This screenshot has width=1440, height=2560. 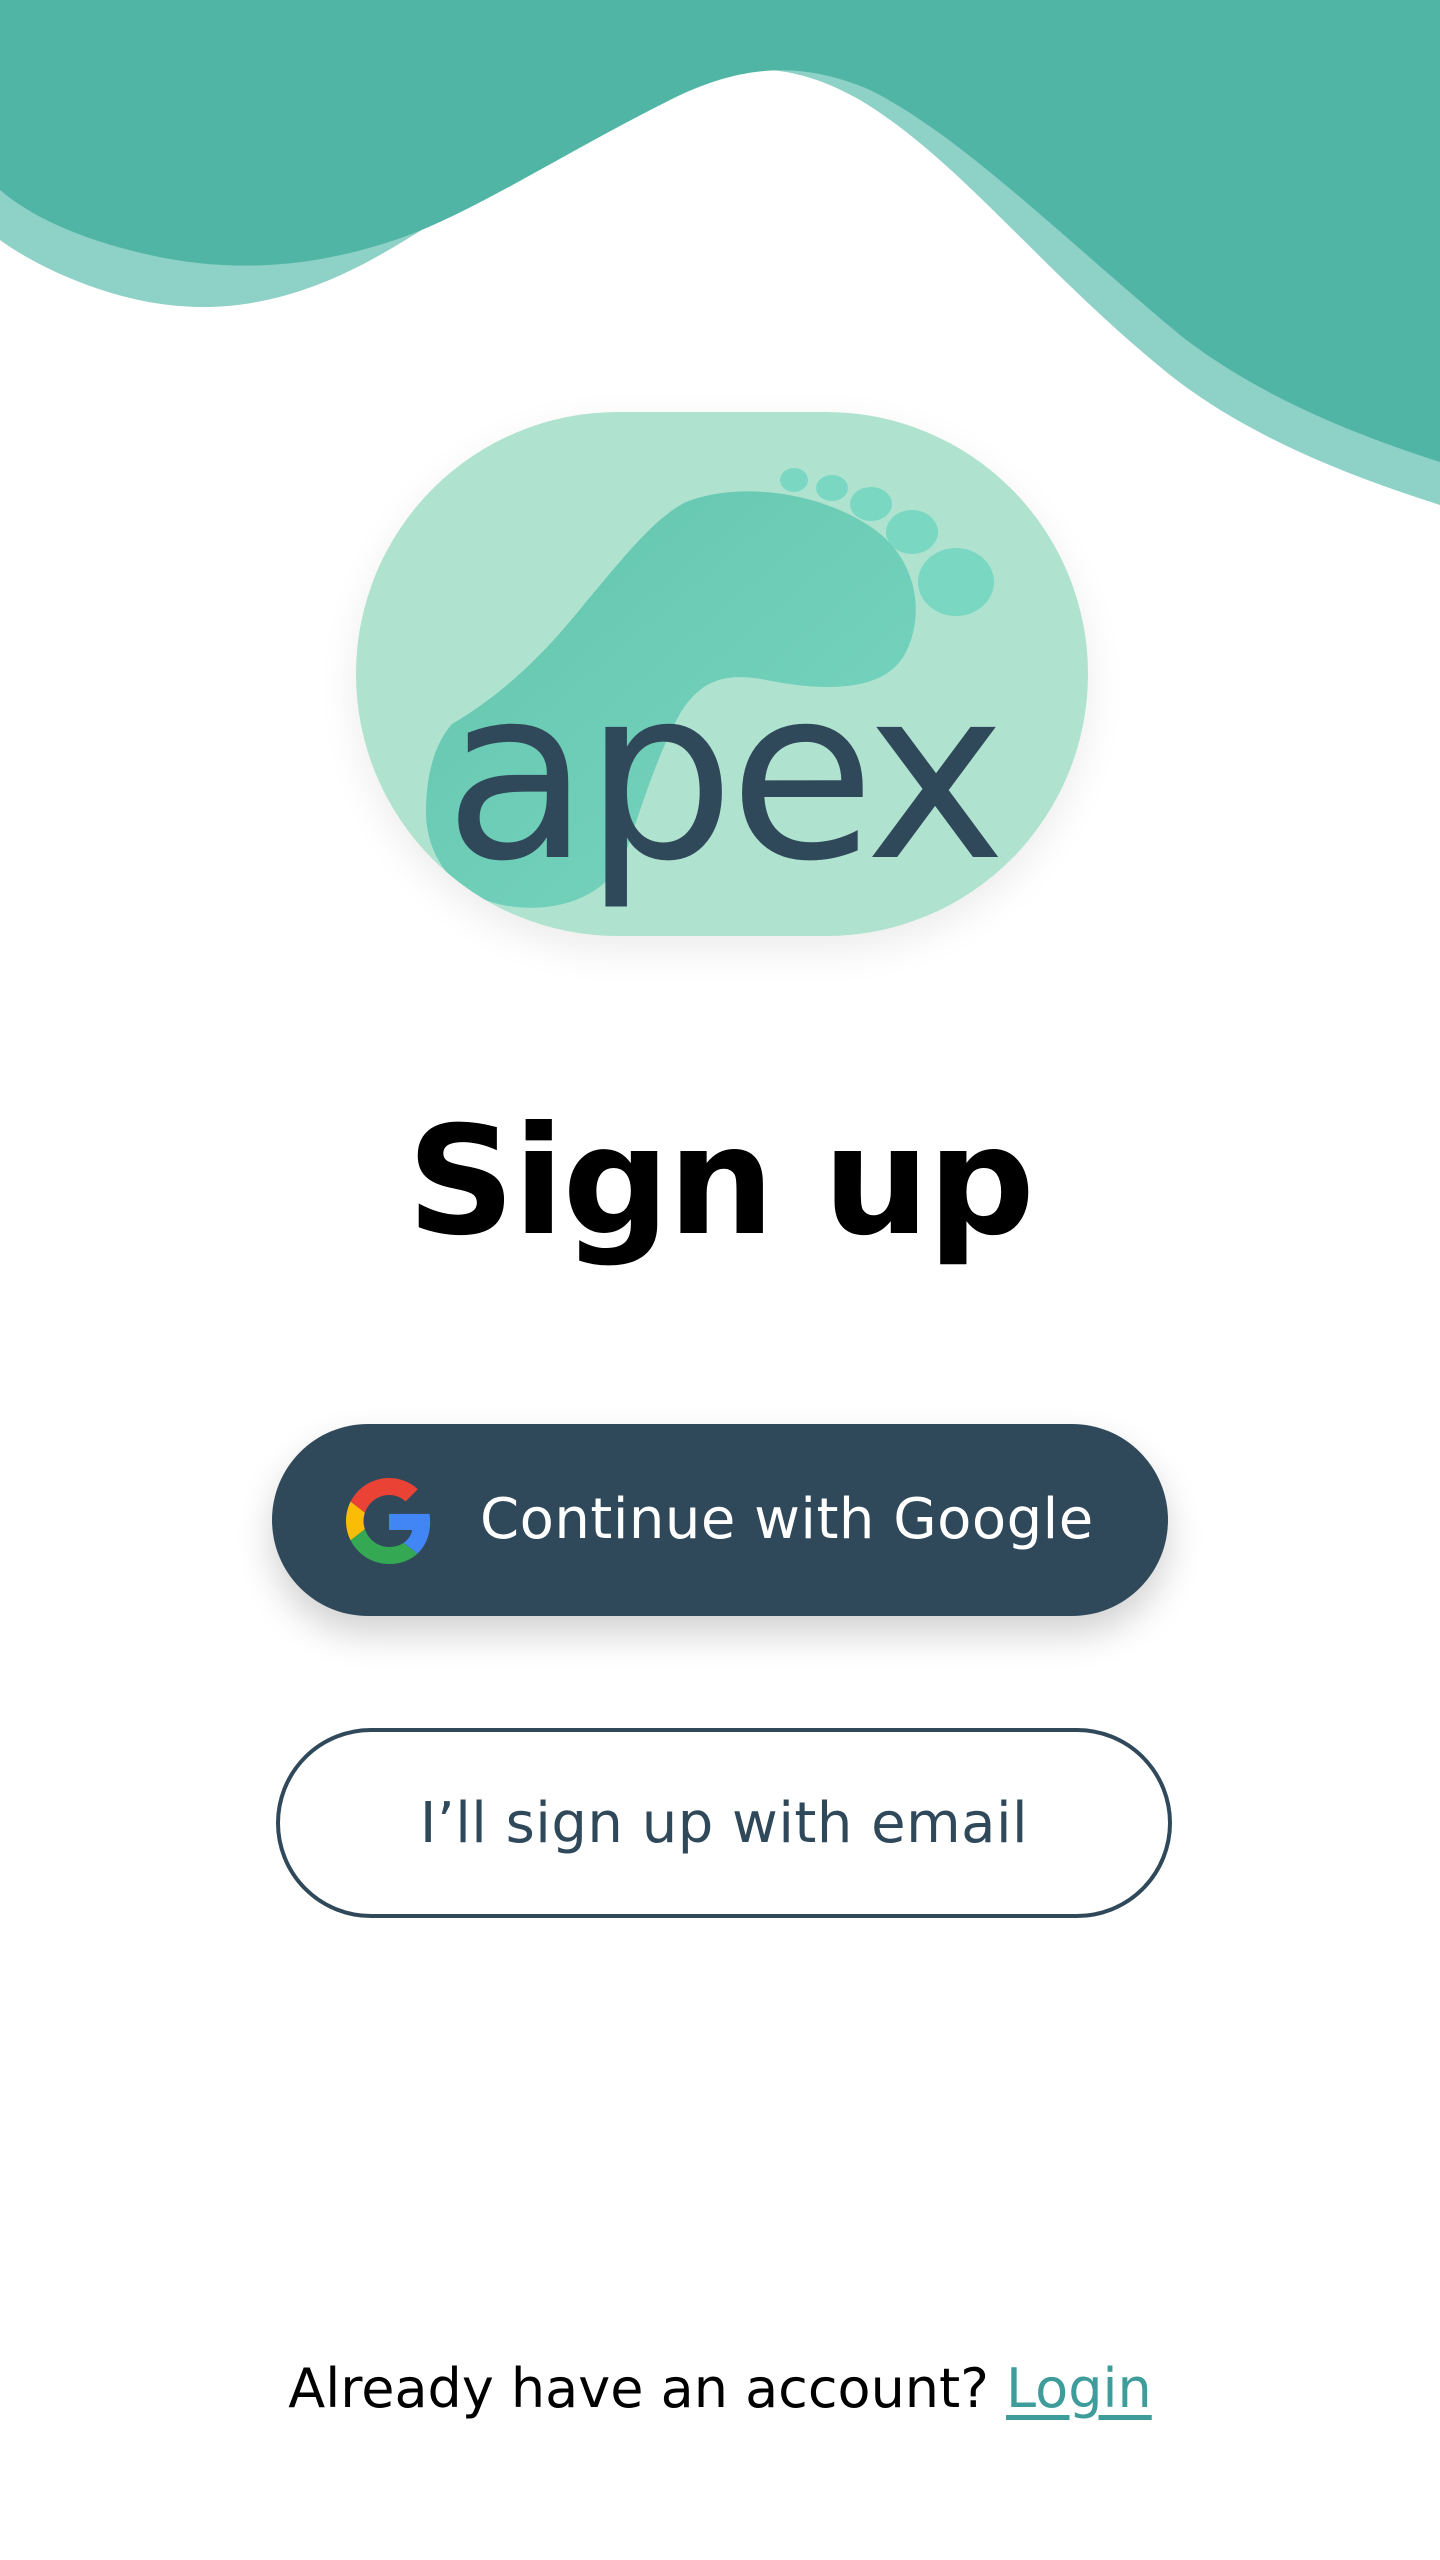 What do you see at coordinates (724, 775) in the screenshot?
I see `logo-wordmark: apex` at bounding box center [724, 775].